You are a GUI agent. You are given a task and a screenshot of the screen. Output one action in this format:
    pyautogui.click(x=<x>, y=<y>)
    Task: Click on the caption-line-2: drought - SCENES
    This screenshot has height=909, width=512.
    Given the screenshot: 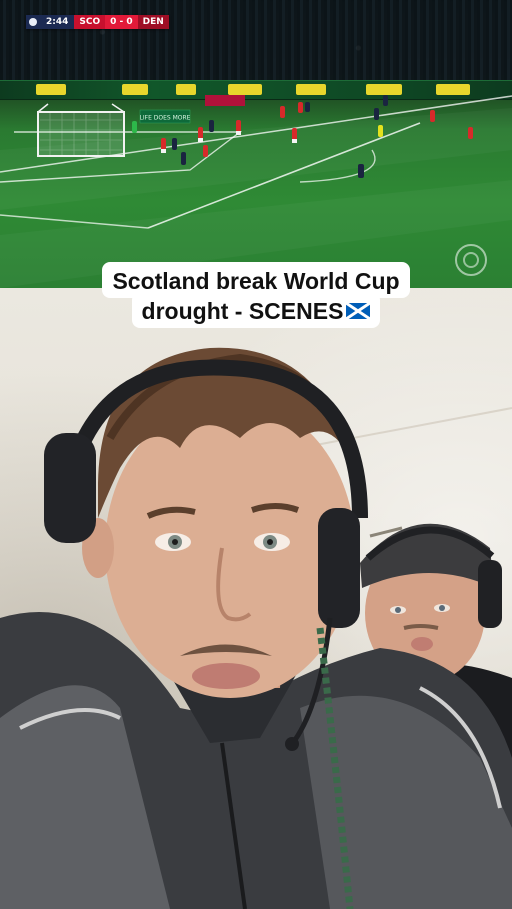 What is the action you would take?
    pyautogui.click(x=256, y=310)
    